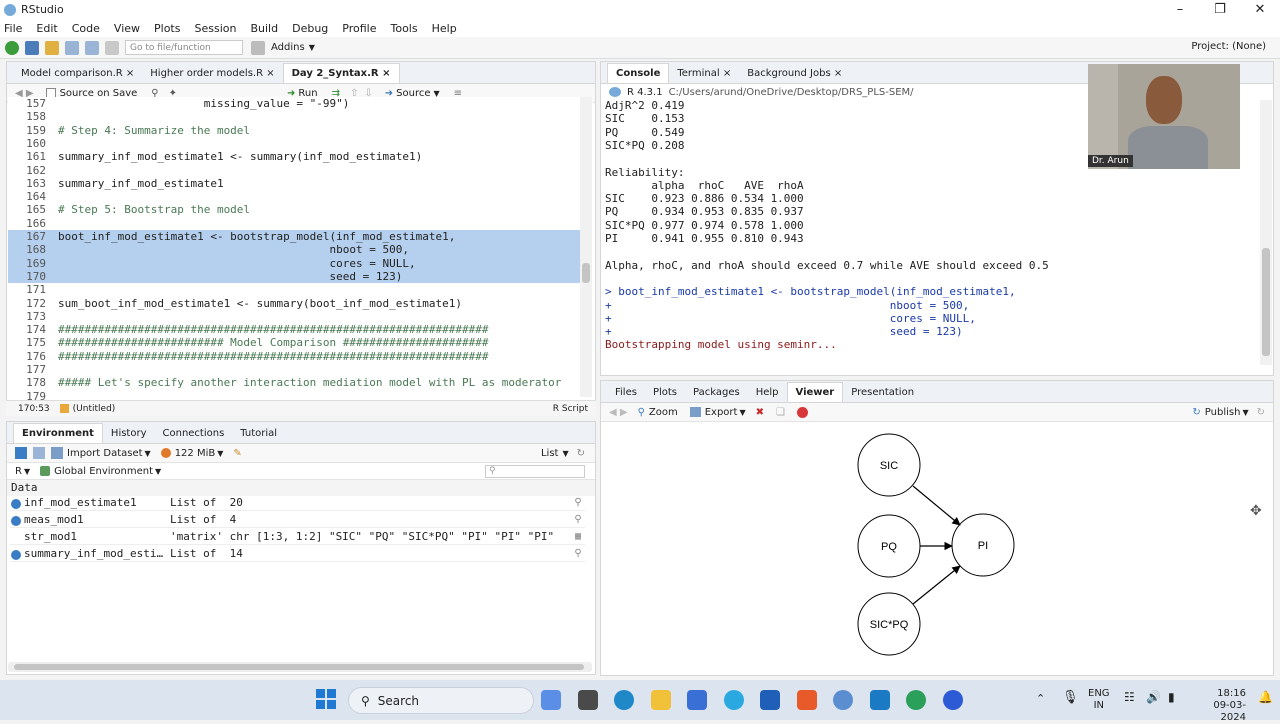  What do you see at coordinates (1219, 706) in the screenshot?
I see `clock: 18:16 09-03-2024` at bounding box center [1219, 706].